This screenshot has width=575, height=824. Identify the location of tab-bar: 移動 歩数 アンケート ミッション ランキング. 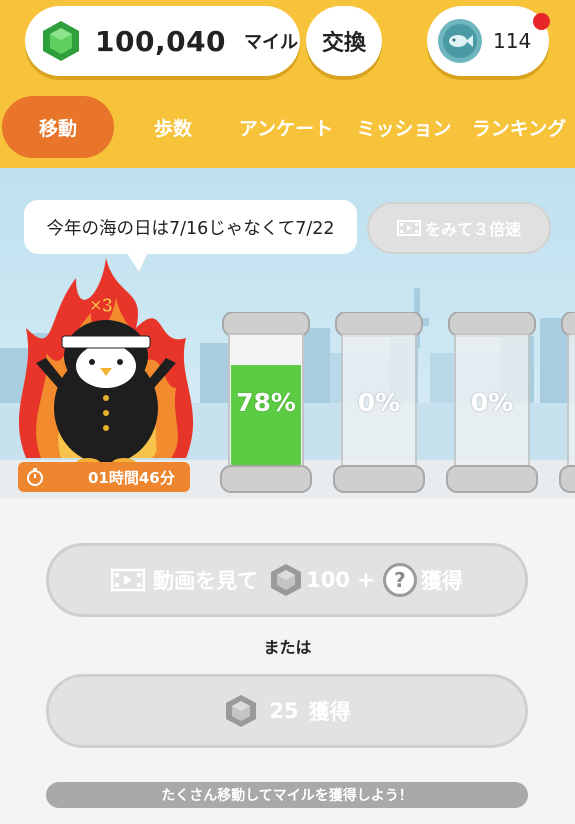
(287, 127).